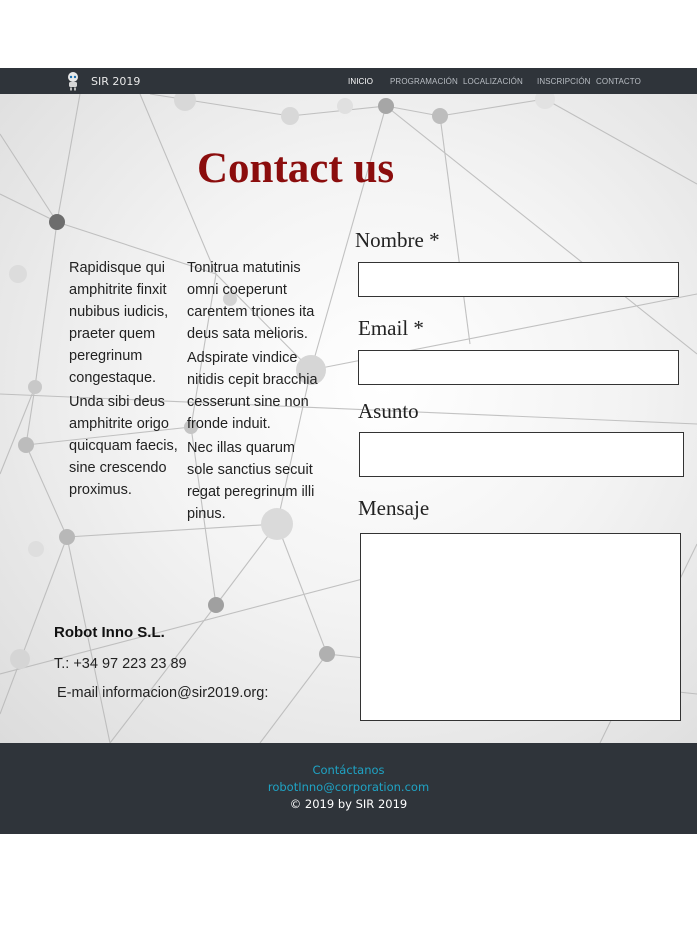  I want to click on nav-contacto: CONTACTO, so click(618, 81).